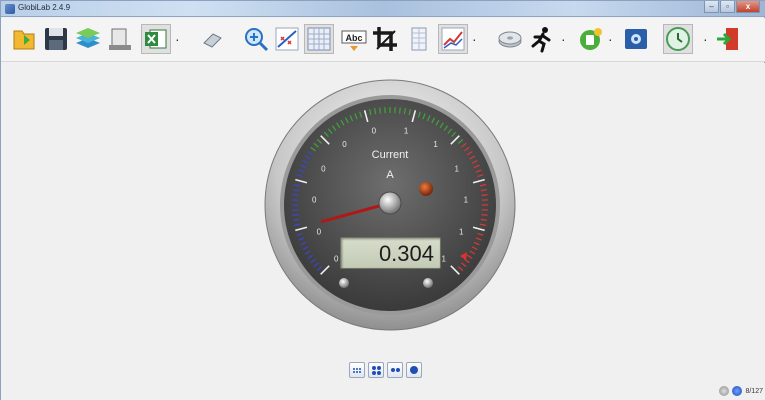 This screenshot has height=400, width=765. I want to click on curve-fit-icon, so click(287, 39).